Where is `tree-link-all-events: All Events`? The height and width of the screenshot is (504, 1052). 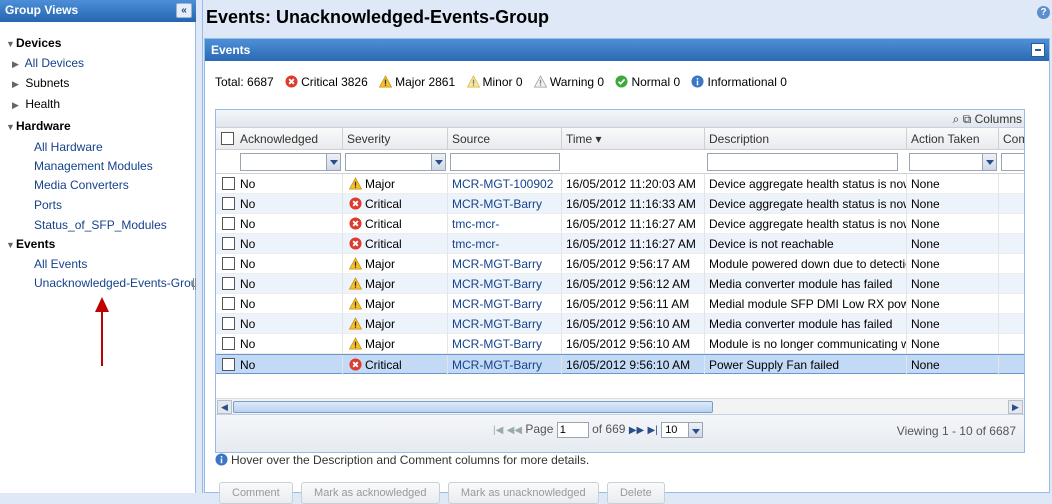
tree-link-all-events: All Events is located at coordinates (60, 264).